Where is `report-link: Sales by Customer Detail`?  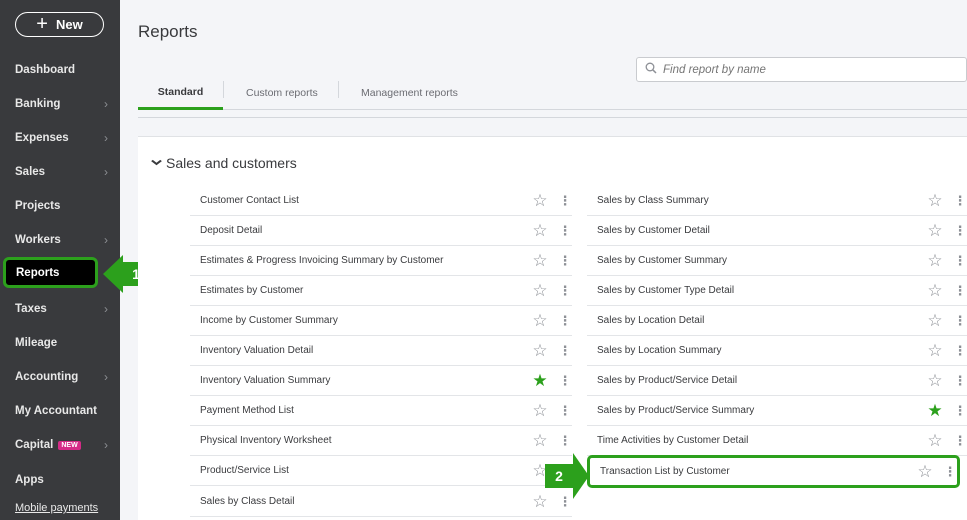 report-link: Sales by Customer Detail is located at coordinates (756, 230).